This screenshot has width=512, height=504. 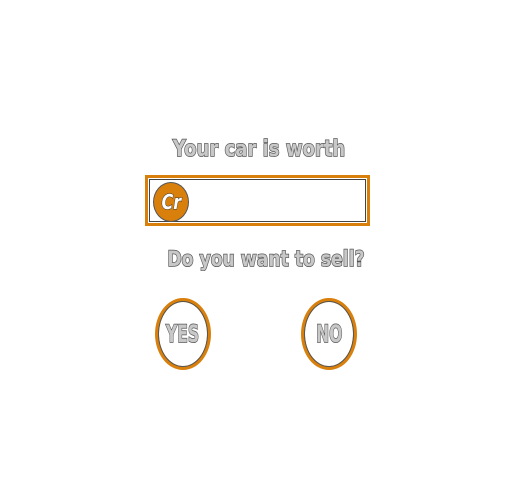 I want to click on credit-coin-icon: Cr, so click(x=171, y=202).